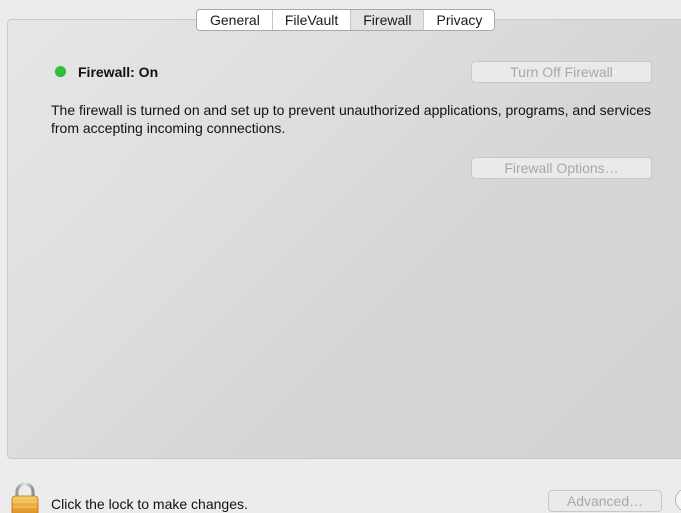 This screenshot has height=513, width=681. What do you see at coordinates (25, 497) in the screenshot?
I see `lock-icon` at bounding box center [25, 497].